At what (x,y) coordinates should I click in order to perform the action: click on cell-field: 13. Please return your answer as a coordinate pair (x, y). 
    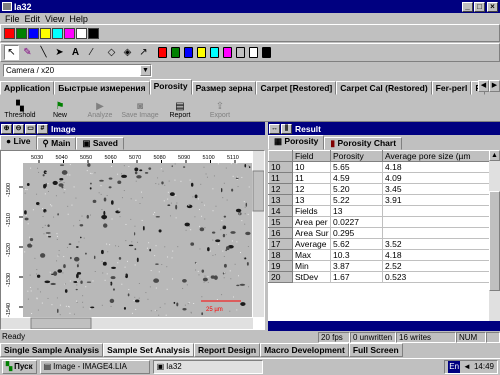
    Looking at the image, I should click on (311, 200).